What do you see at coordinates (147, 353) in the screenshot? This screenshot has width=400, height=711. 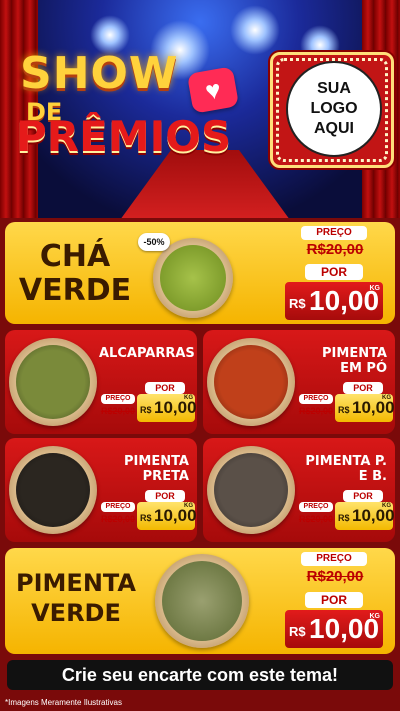 I see `product-name: ALCAPARRAS` at bounding box center [147, 353].